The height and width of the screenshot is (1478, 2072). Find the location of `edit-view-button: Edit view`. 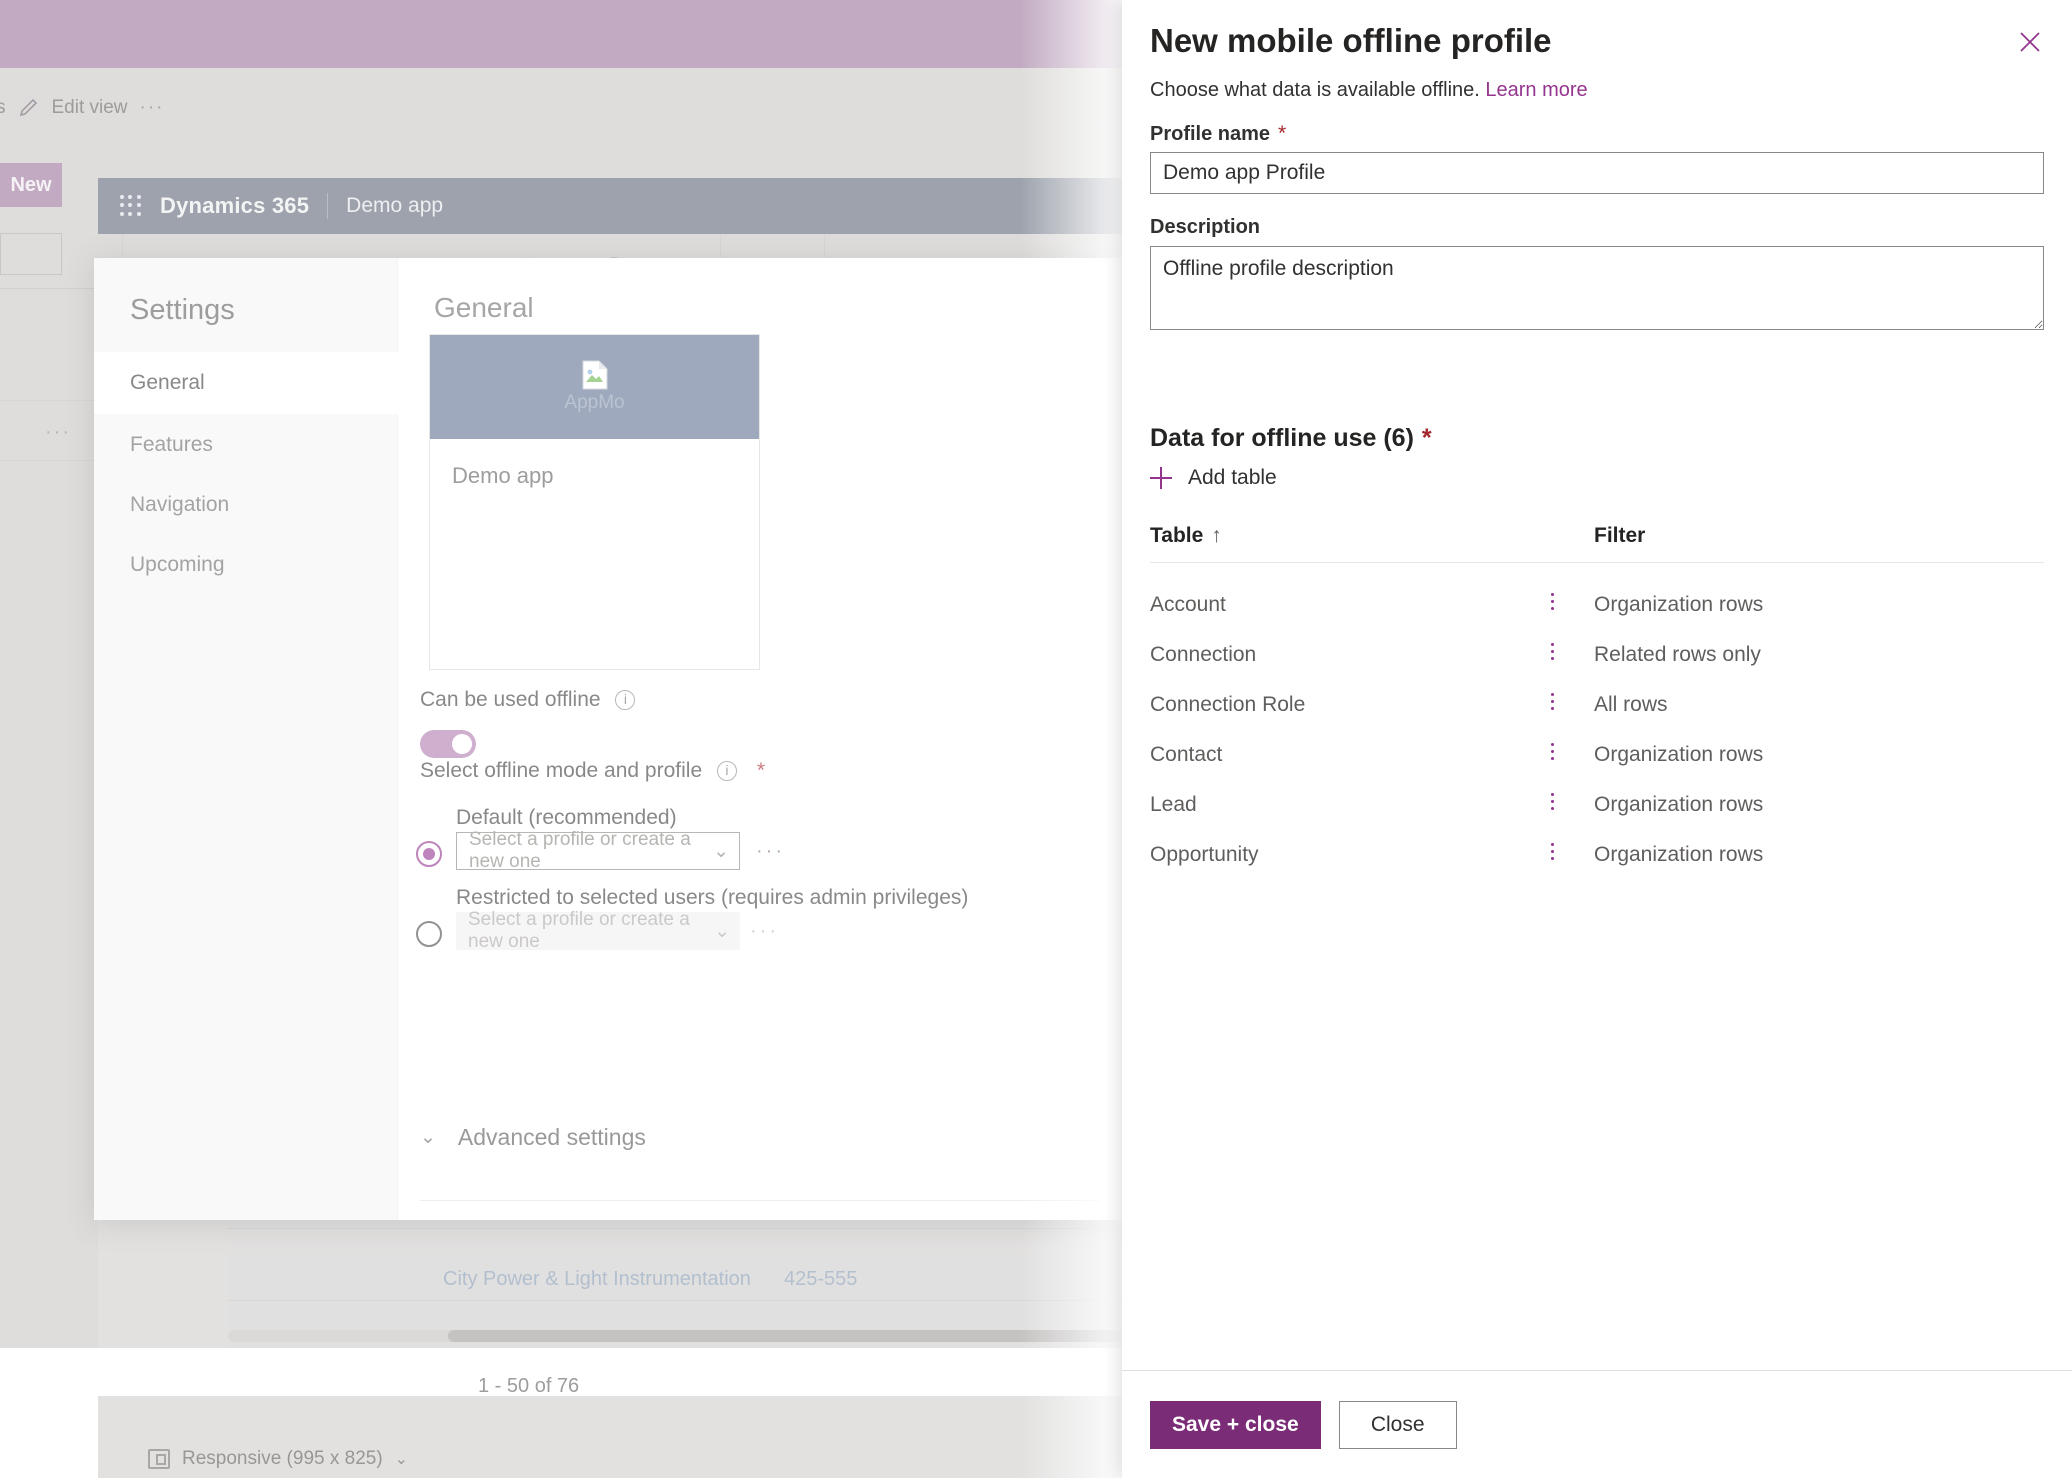

edit-view-button: Edit view is located at coordinates (90, 108).